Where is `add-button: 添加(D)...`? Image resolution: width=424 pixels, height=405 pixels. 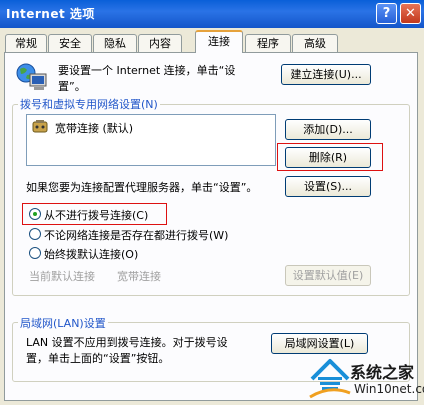
add-button: 添加(D)... is located at coordinates (328, 129).